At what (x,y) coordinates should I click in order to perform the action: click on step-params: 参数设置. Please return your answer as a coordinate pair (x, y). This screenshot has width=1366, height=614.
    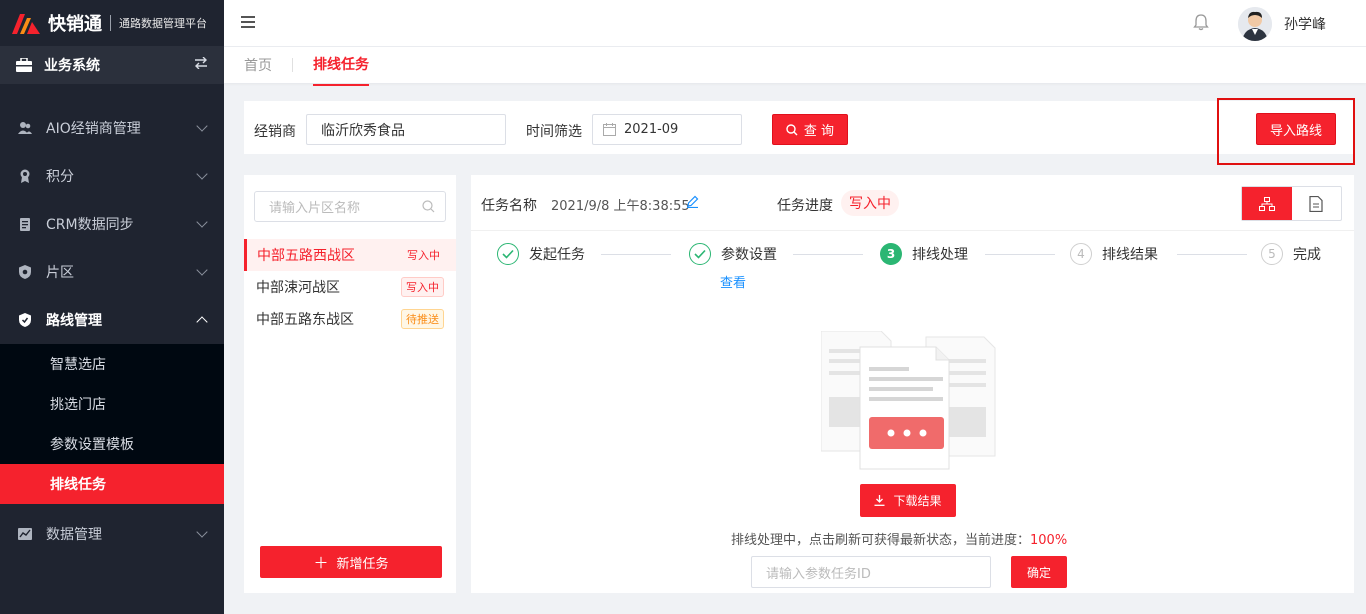
    Looking at the image, I should click on (733, 254).